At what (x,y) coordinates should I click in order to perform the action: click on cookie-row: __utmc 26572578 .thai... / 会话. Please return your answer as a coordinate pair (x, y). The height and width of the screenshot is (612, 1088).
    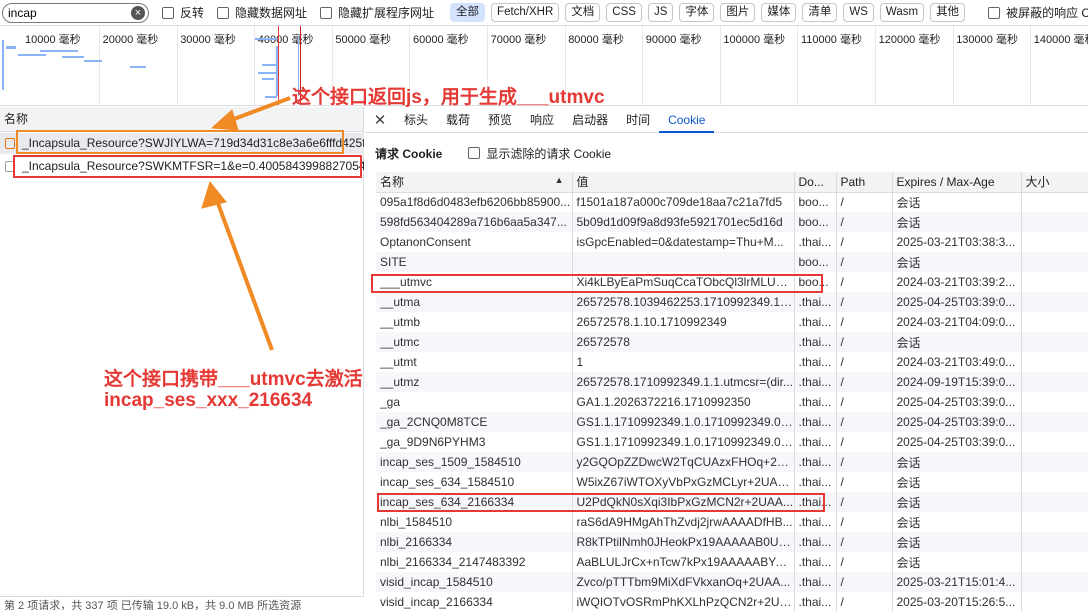
    Looking at the image, I should click on (732, 342).